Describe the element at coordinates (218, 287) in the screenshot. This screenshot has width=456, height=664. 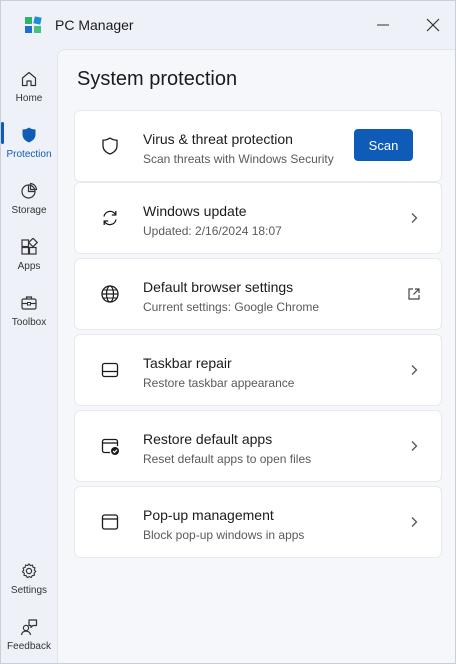
I see `card-title: Default browser settings` at that location.